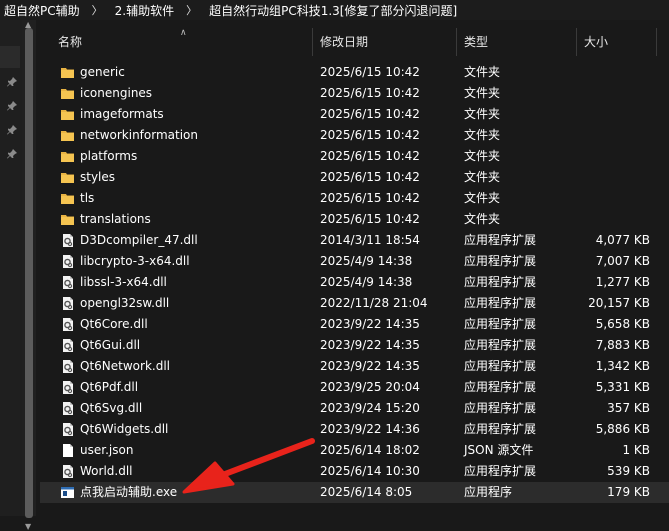  Describe the element at coordinates (354, 324) in the screenshot. I see `file-row: Qt6Core.dll 2023/9/22 14:35 应用程序扩展 5,658 KB` at that location.